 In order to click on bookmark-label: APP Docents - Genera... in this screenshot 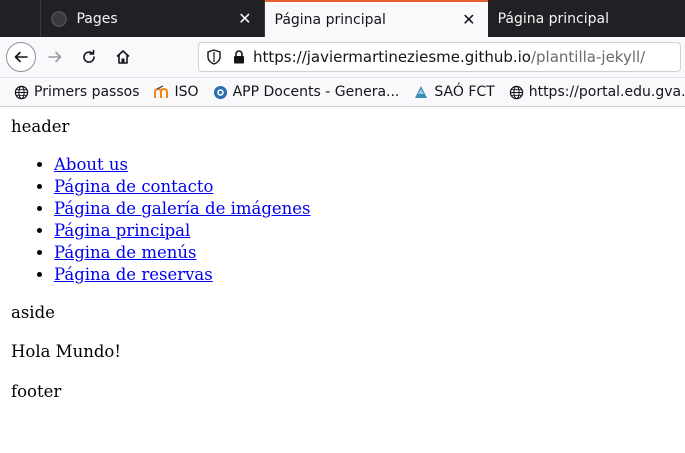, I will do `click(316, 92)`.